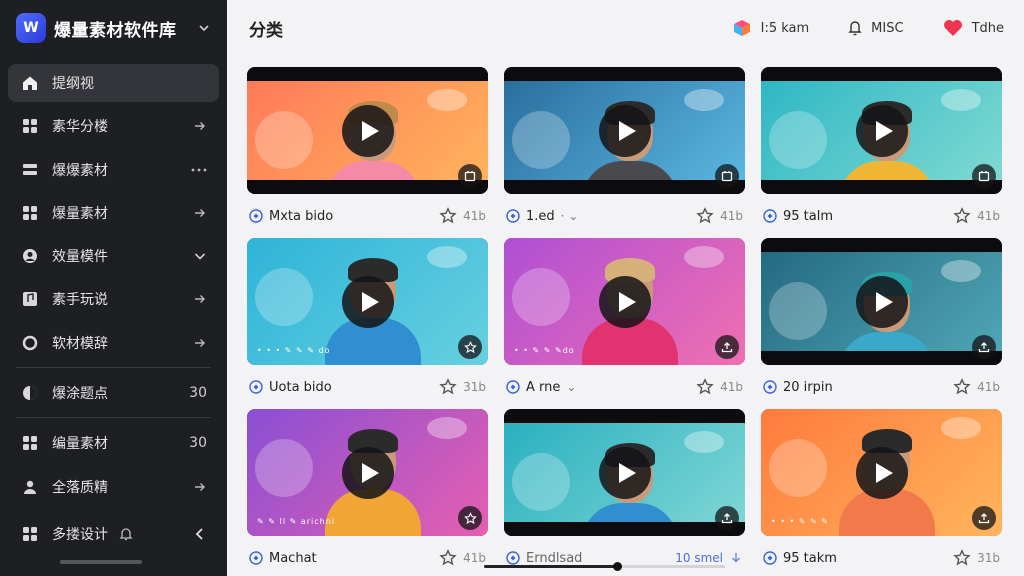 The height and width of the screenshot is (576, 1024). I want to click on video-card: • • • ✎ ✎ ✎ 95 takm 31b, so click(881, 492).